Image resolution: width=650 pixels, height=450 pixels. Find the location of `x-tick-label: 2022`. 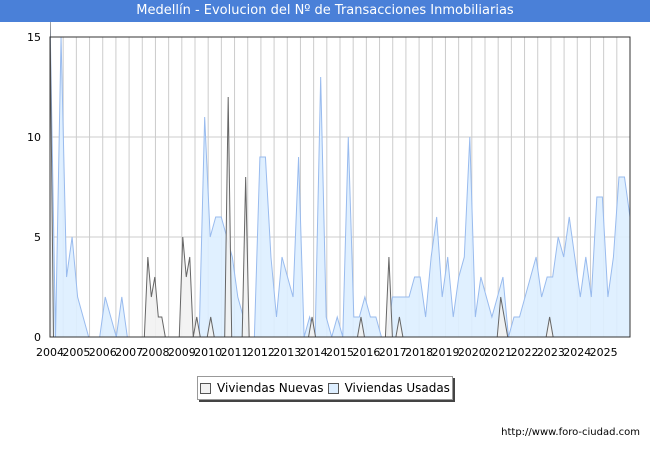

x-tick-label: 2022 is located at coordinates (525, 352).